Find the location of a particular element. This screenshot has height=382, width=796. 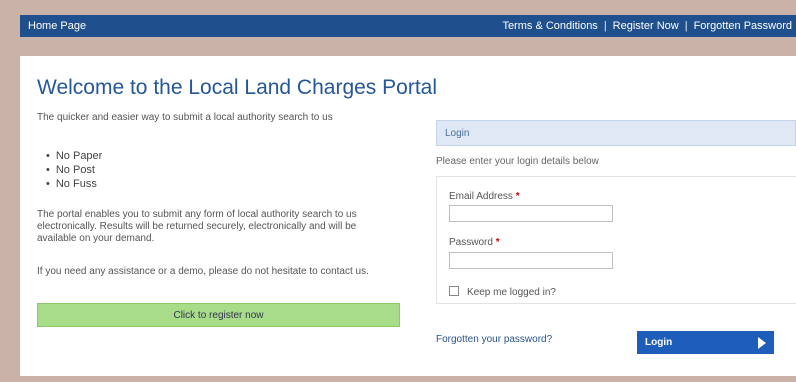

register-now-link: Register Now is located at coordinates (646, 26).